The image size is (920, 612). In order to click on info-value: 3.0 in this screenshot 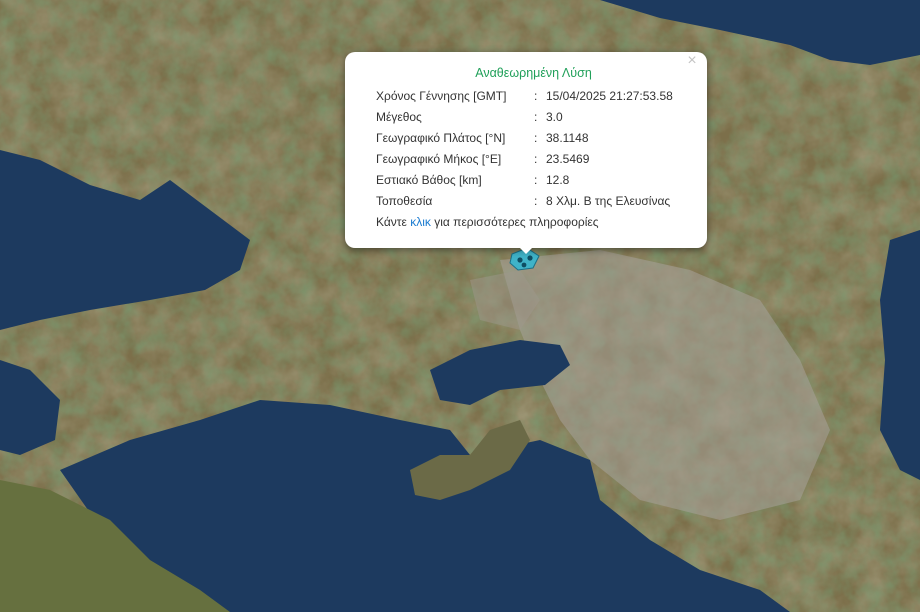, I will do `click(554, 117)`.